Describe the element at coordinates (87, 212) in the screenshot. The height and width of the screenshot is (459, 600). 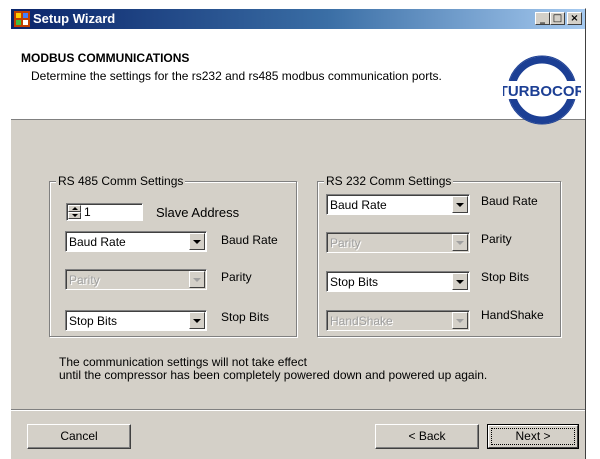
I see `slave-address-value: 1` at that location.